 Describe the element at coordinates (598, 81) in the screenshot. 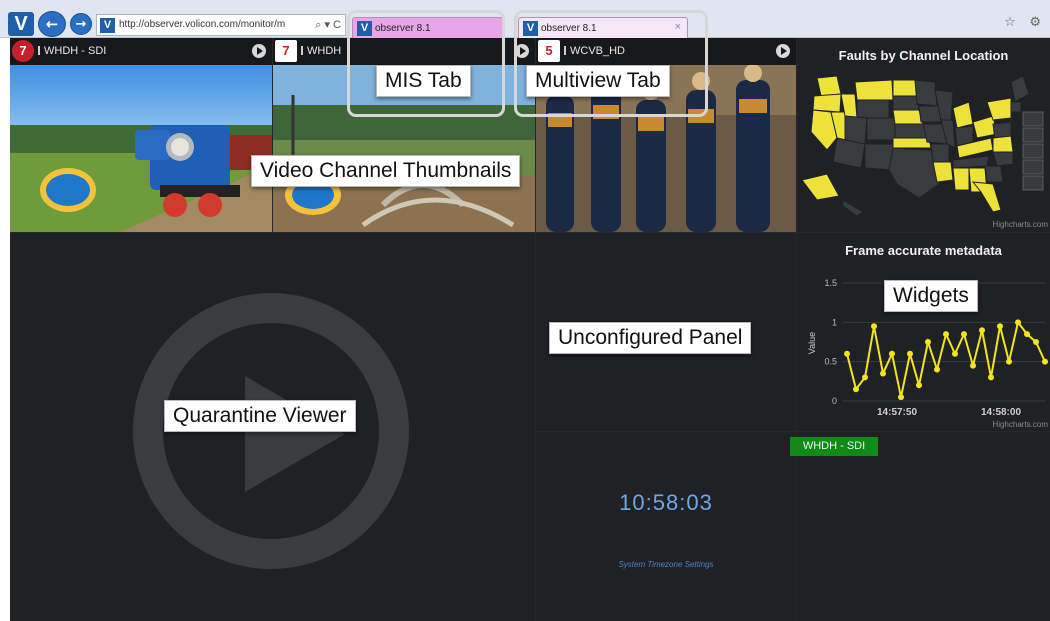

I see `callout-multiview-tab: Multiview Tab` at that location.